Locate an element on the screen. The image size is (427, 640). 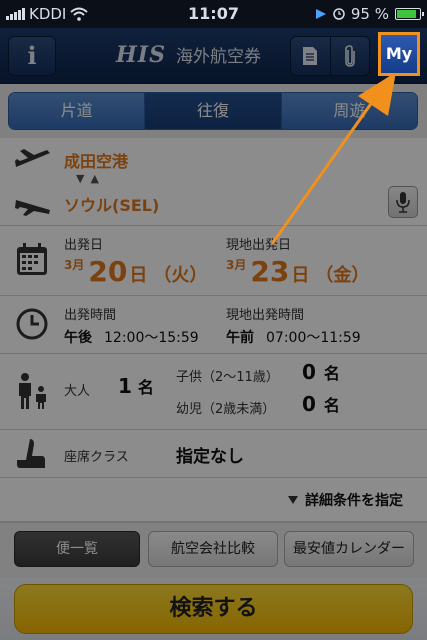
brand: HIS 海外航空券 is located at coordinates (188, 55).